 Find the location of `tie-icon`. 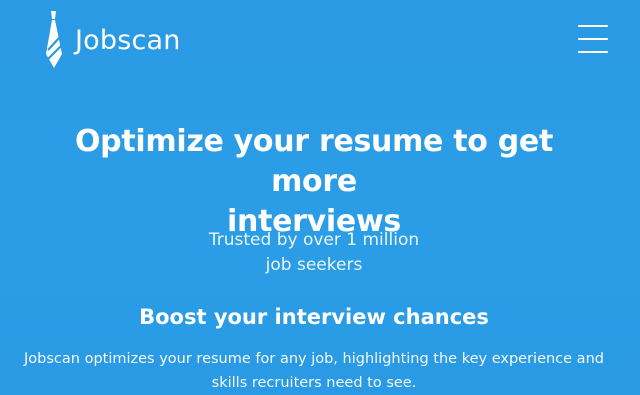

tie-icon is located at coordinates (54, 39).